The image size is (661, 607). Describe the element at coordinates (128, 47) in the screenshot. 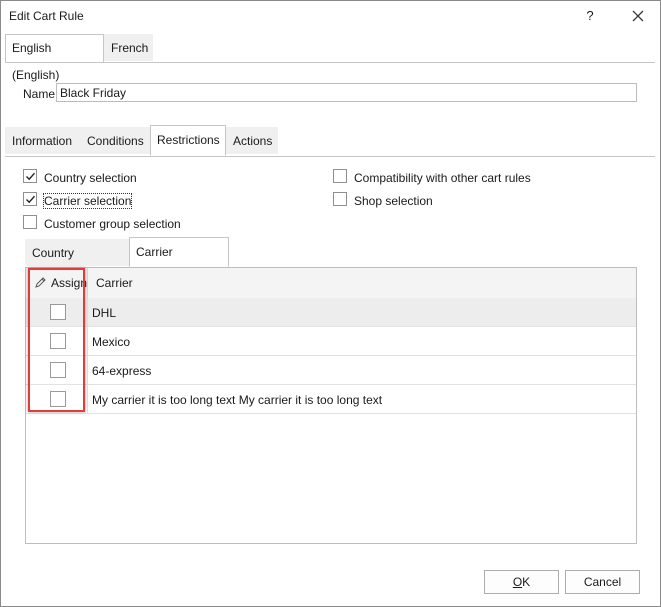

I see `tab-french: French` at that location.